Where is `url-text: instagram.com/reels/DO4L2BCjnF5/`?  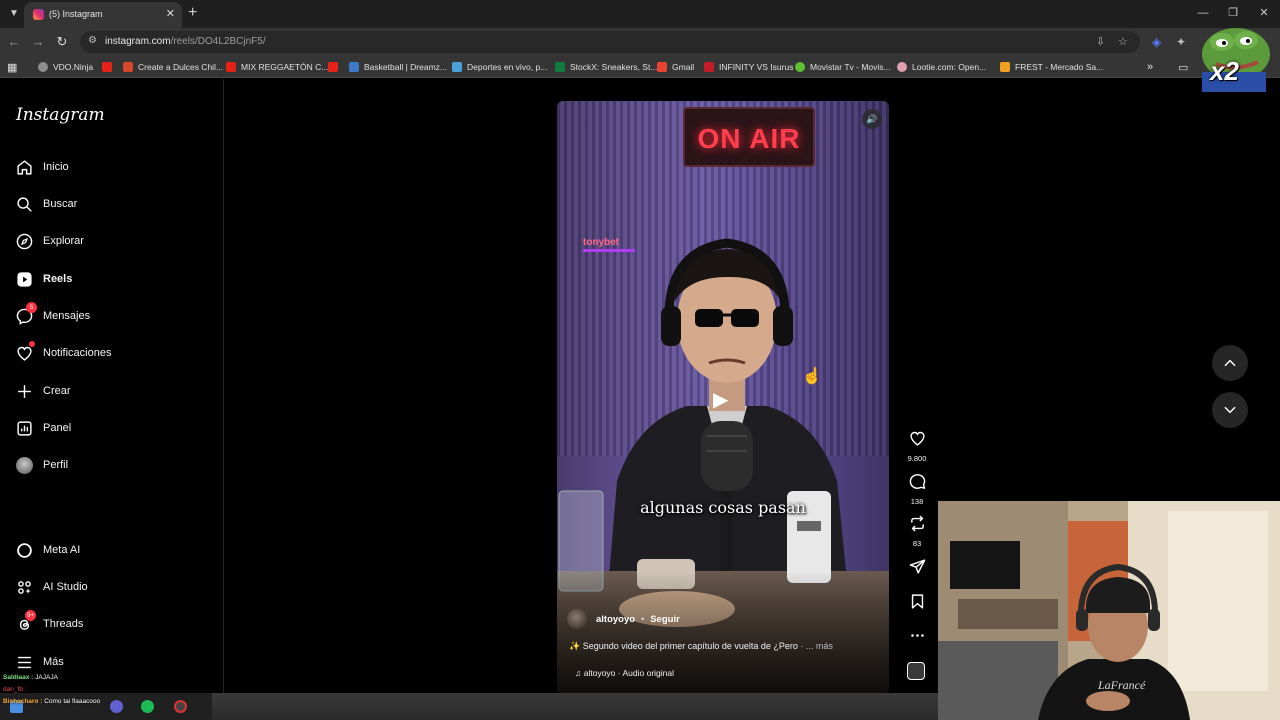 url-text: instagram.com/reels/DO4L2BCjnF5/ is located at coordinates (185, 41).